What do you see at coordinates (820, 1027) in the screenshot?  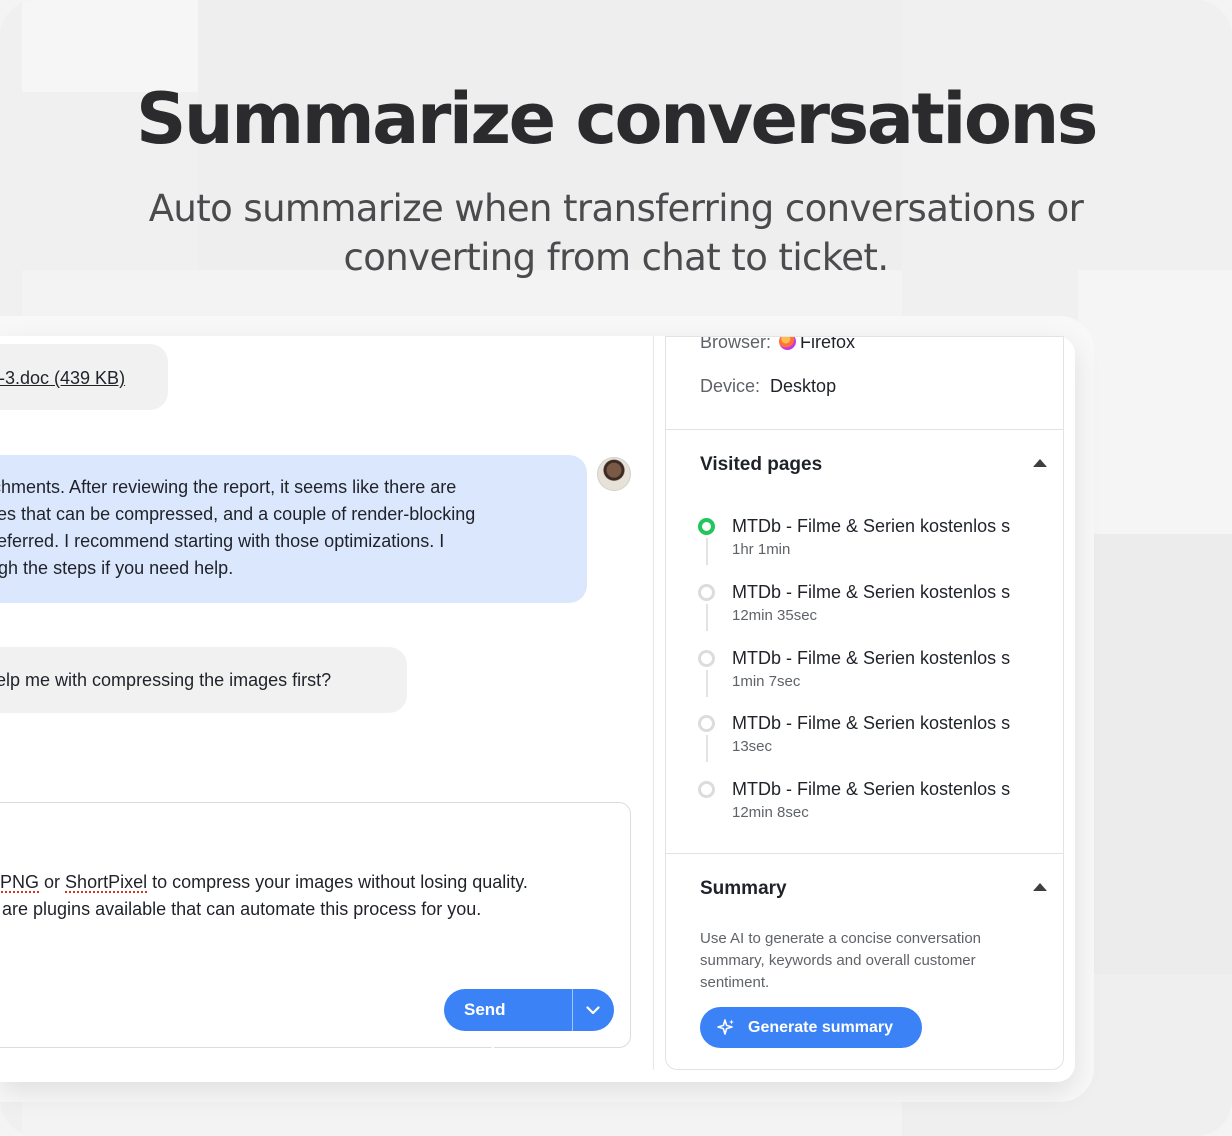 I see `generate-summary-label: Generate summary` at bounding box center [820, 1027].